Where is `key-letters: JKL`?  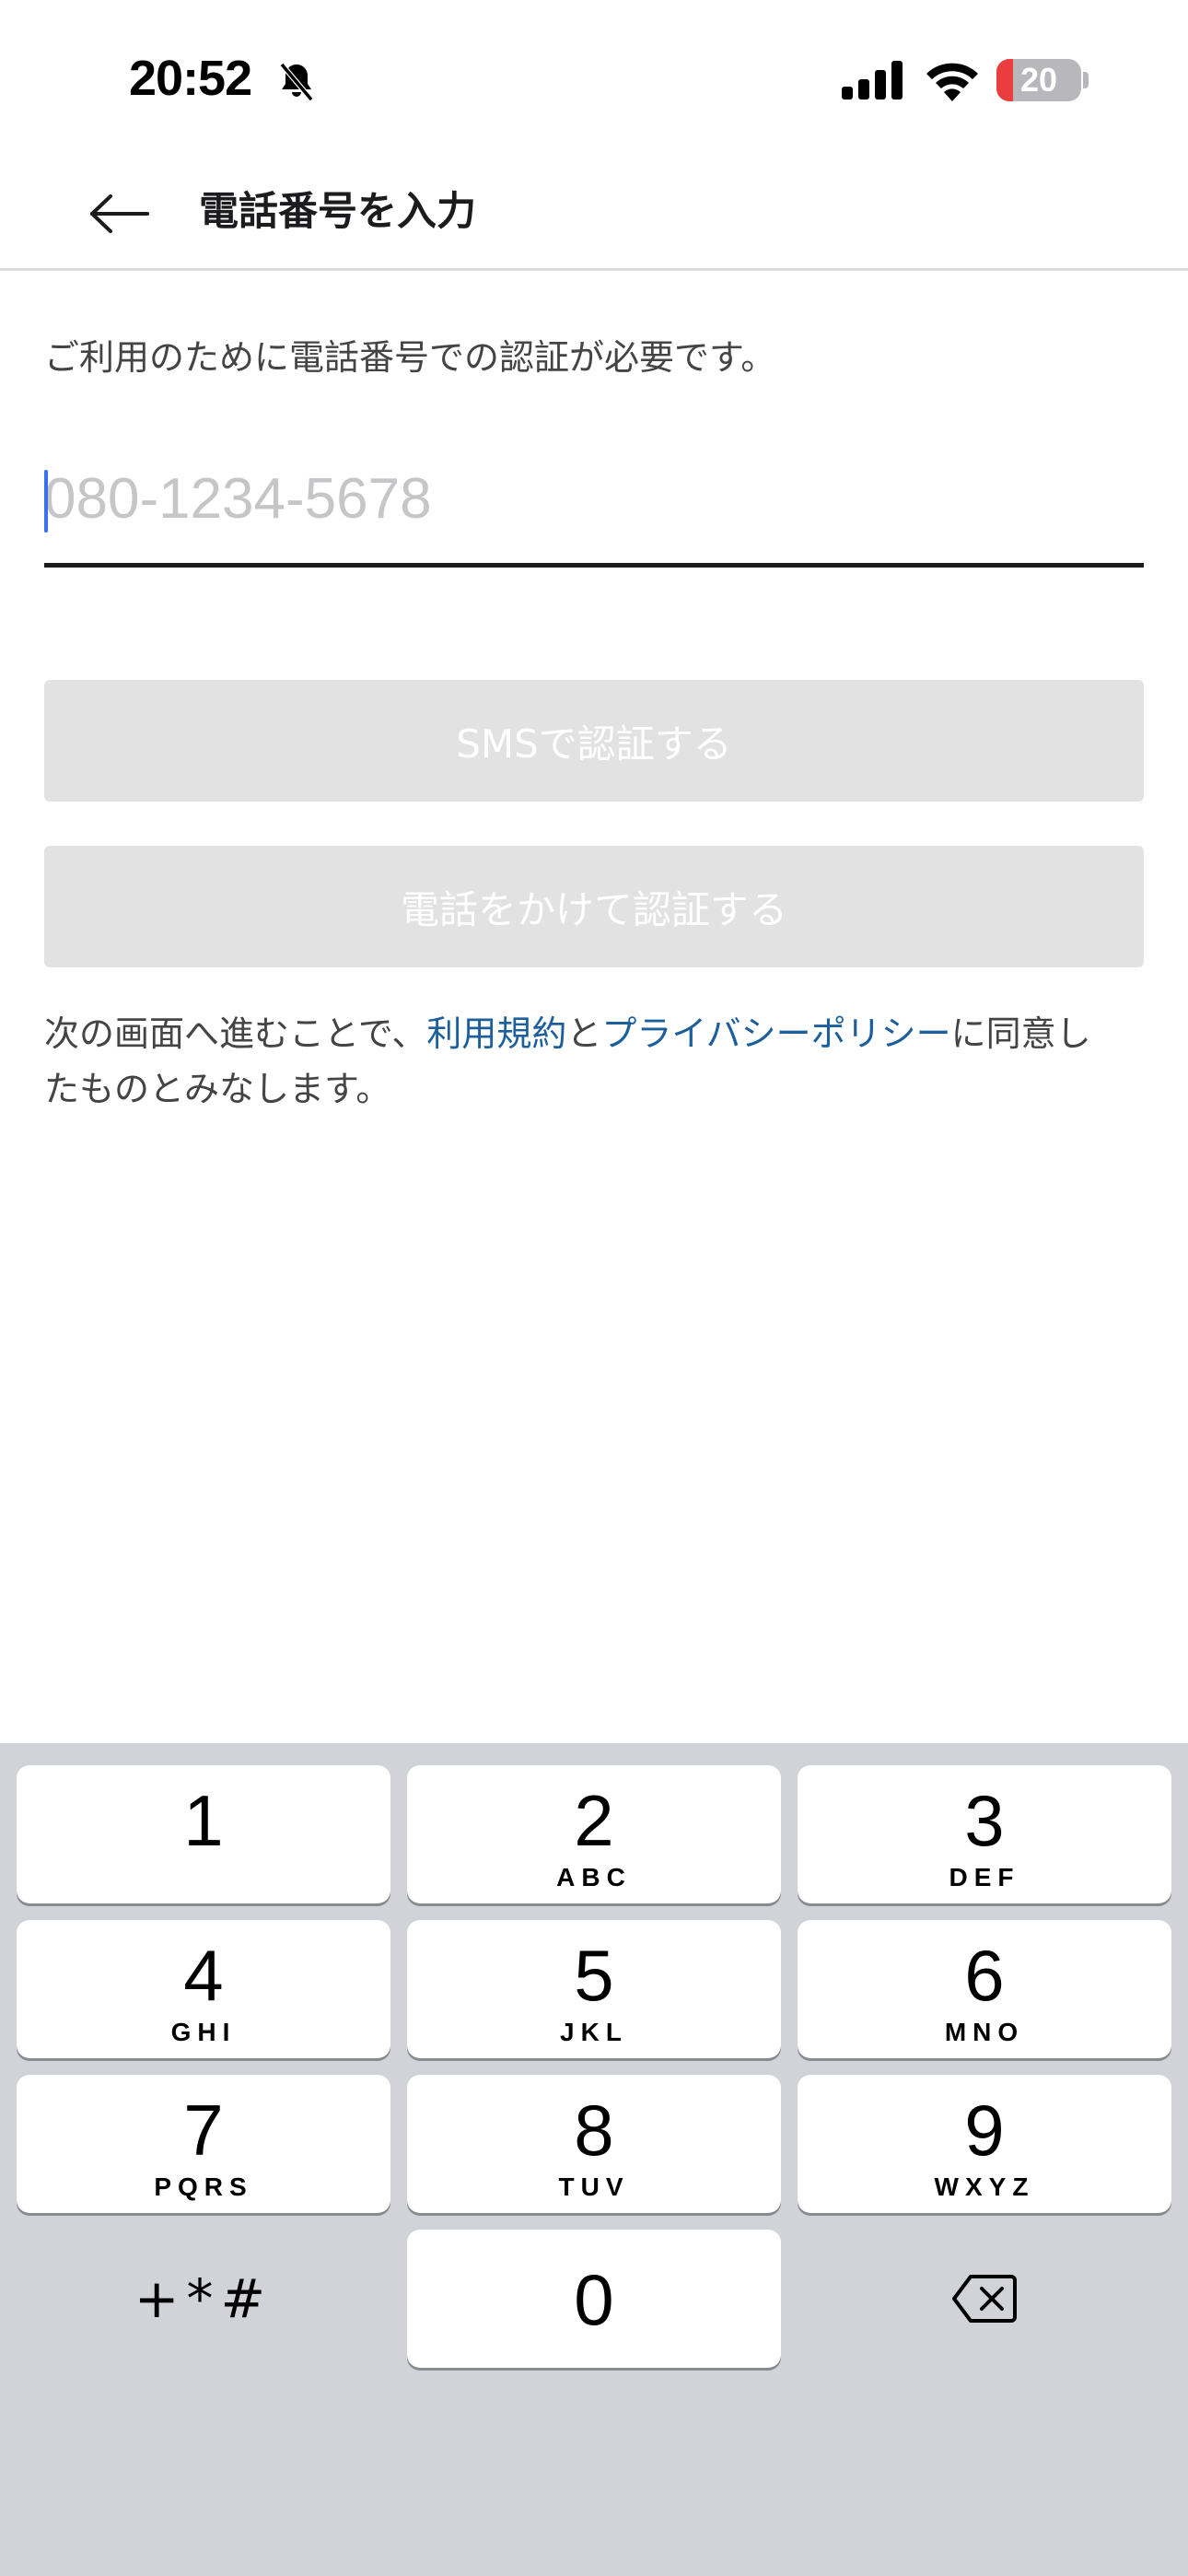
key-letters: JKL is located at coordinates (594, 2032).